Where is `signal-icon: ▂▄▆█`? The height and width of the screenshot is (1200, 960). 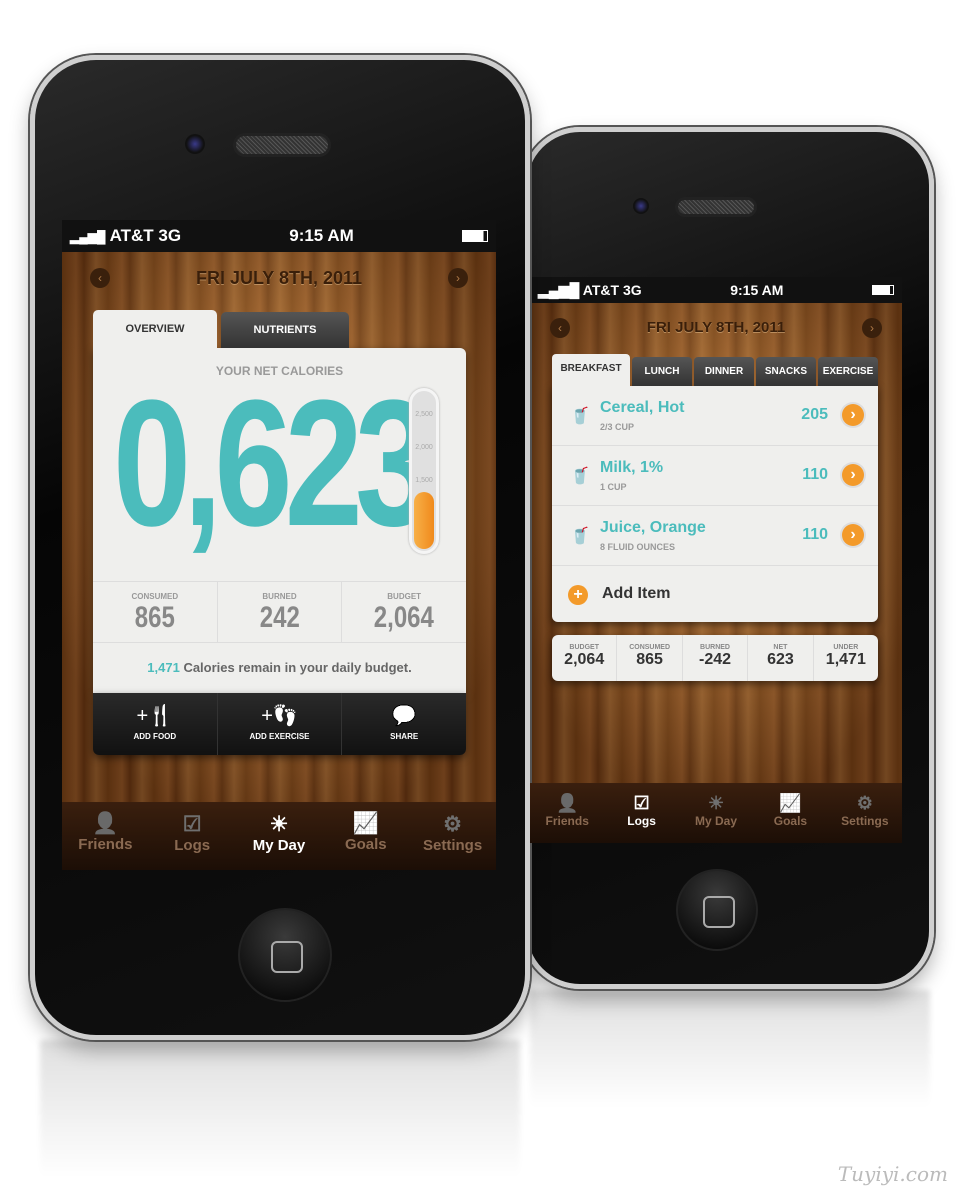 signal-icon: ▂▄▆█ is located at coordinates (88, 237).